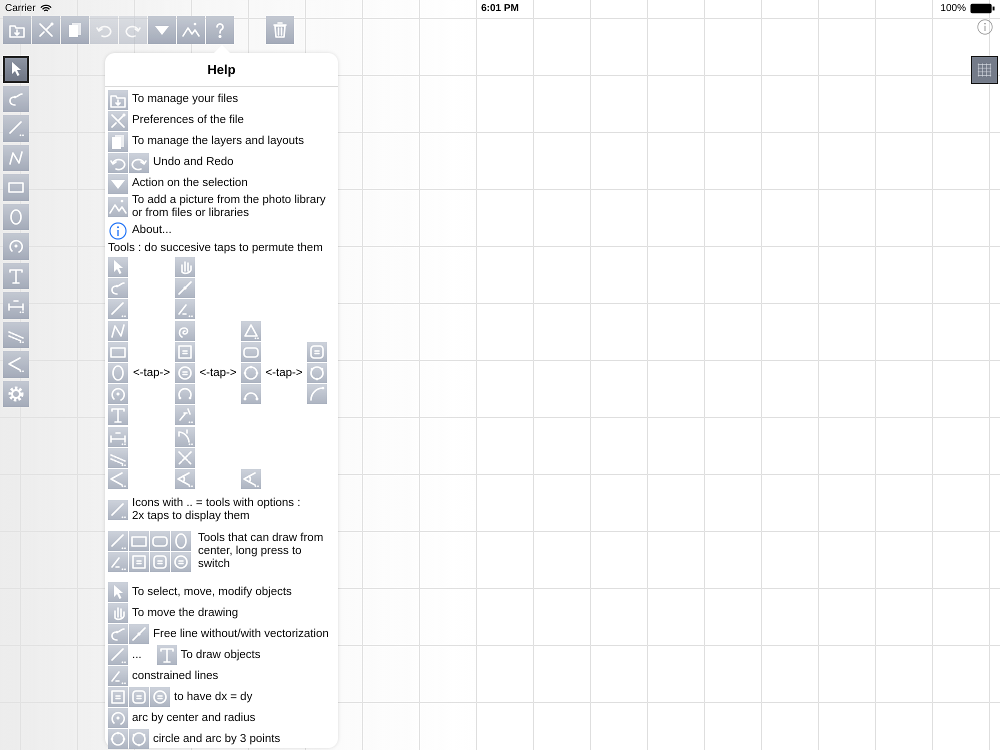  What do you see at coordinates (46, 8) in the screenshot?
I see `wifi-icon` at bounding box center [46, 8].